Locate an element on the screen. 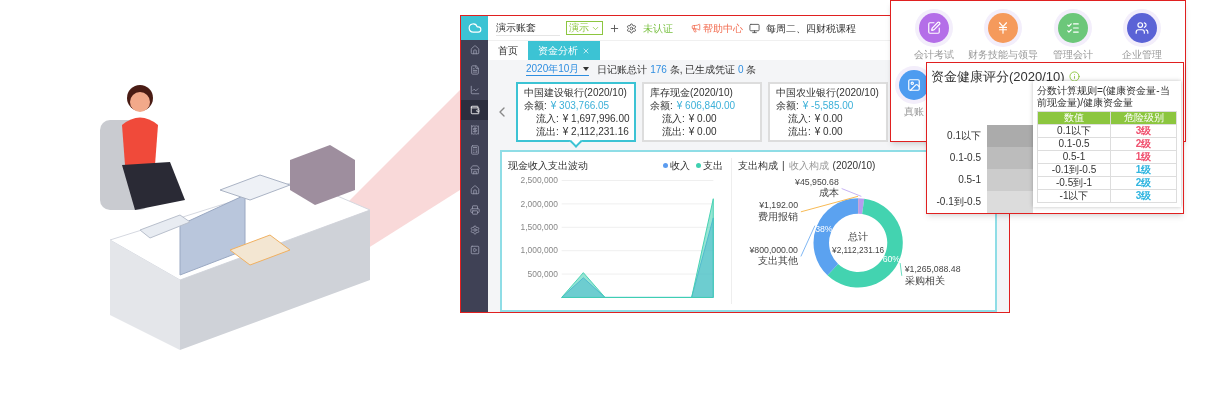  chart-title: 现金收入支出波动 is located at coordinates (548, 166).